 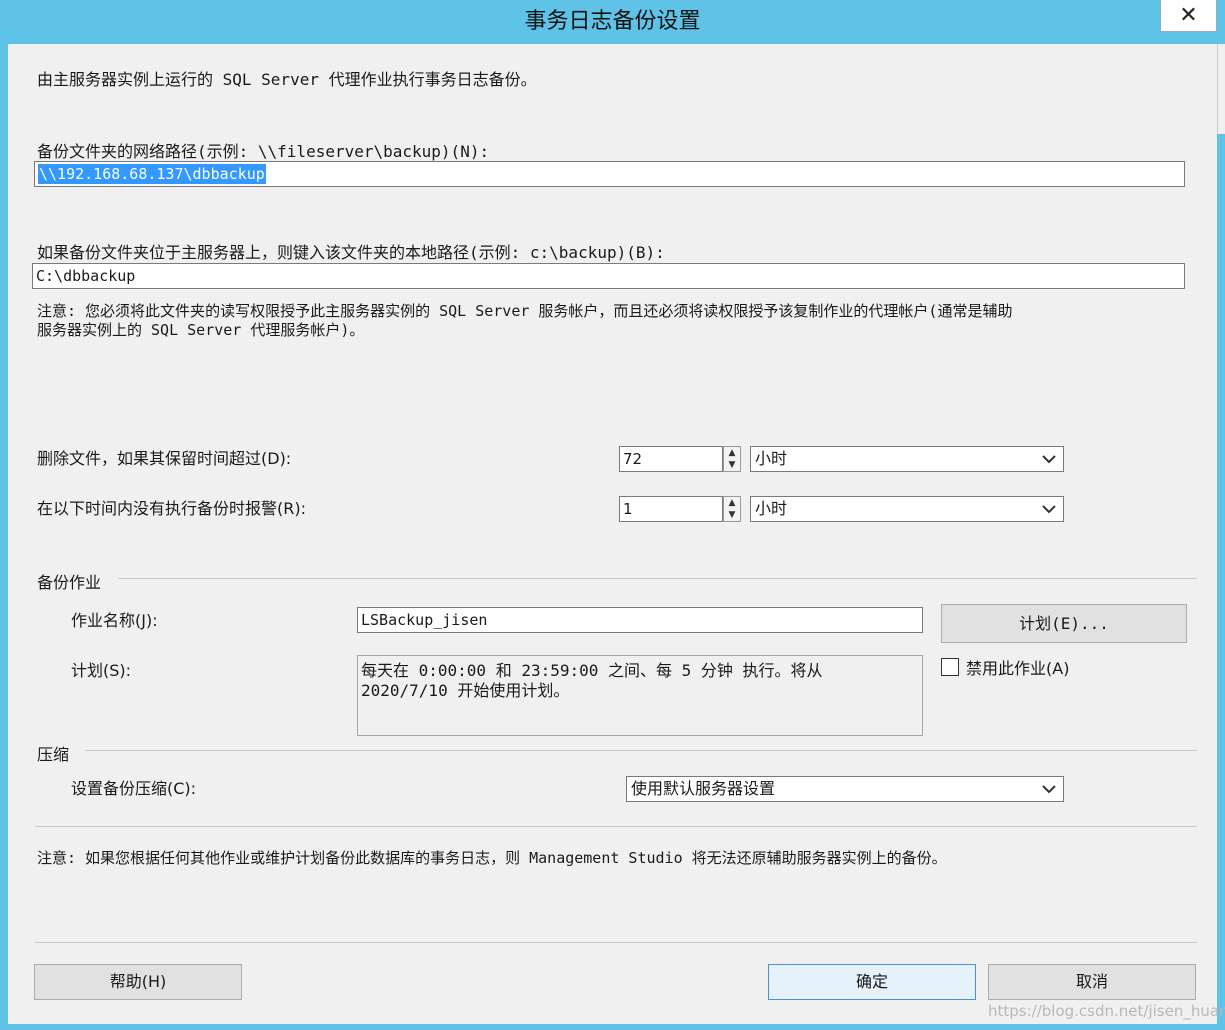 What do you see at coordinates (465, 690) in the screenshot?
I see `schedule-description-line2: 2020/7/10 开始使用计划。` at bounding box center [465, 690].